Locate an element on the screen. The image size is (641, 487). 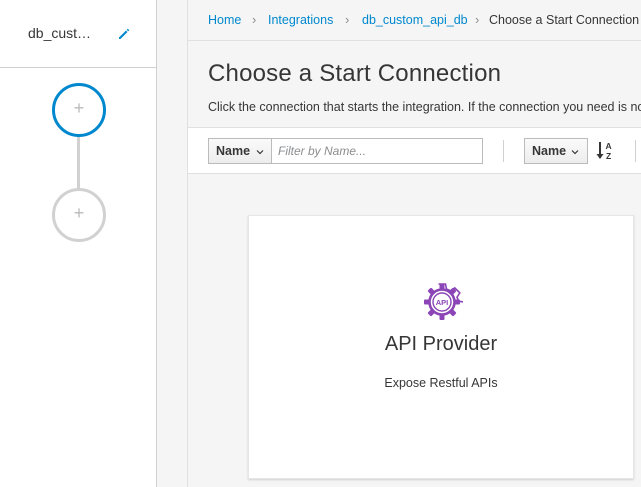
breadcrumb-home: Home is located at coordinates (224, 20).